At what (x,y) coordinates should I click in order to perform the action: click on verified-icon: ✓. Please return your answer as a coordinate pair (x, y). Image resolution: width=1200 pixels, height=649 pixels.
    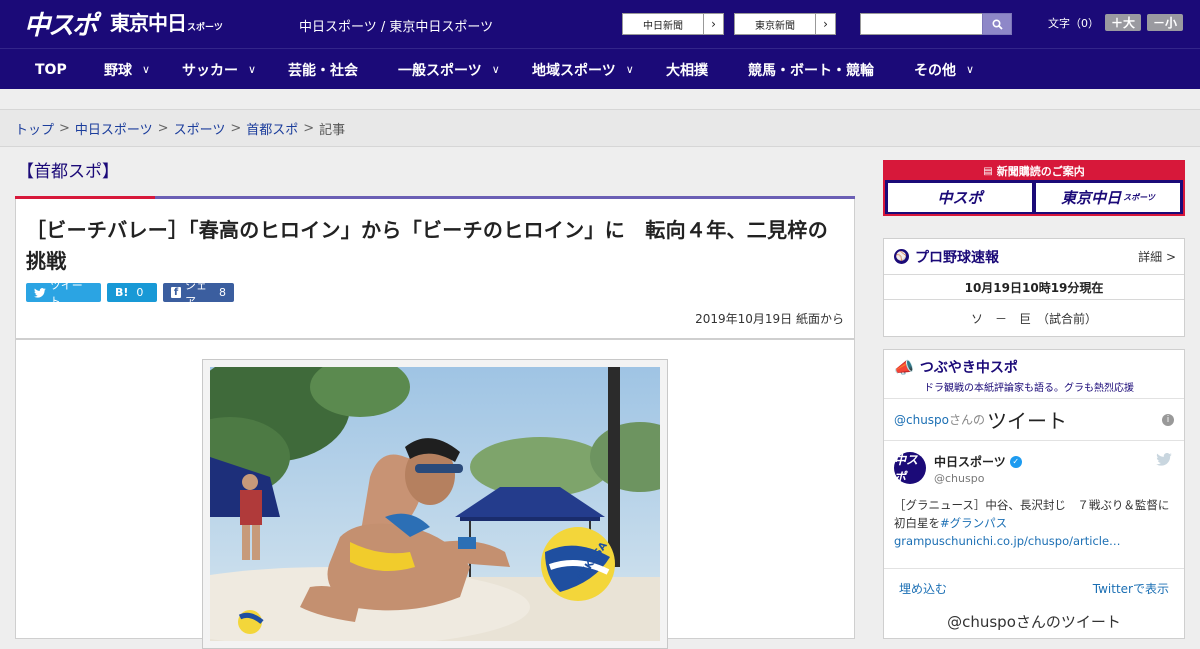
    Looking at the image, I should click on (1015, 461).